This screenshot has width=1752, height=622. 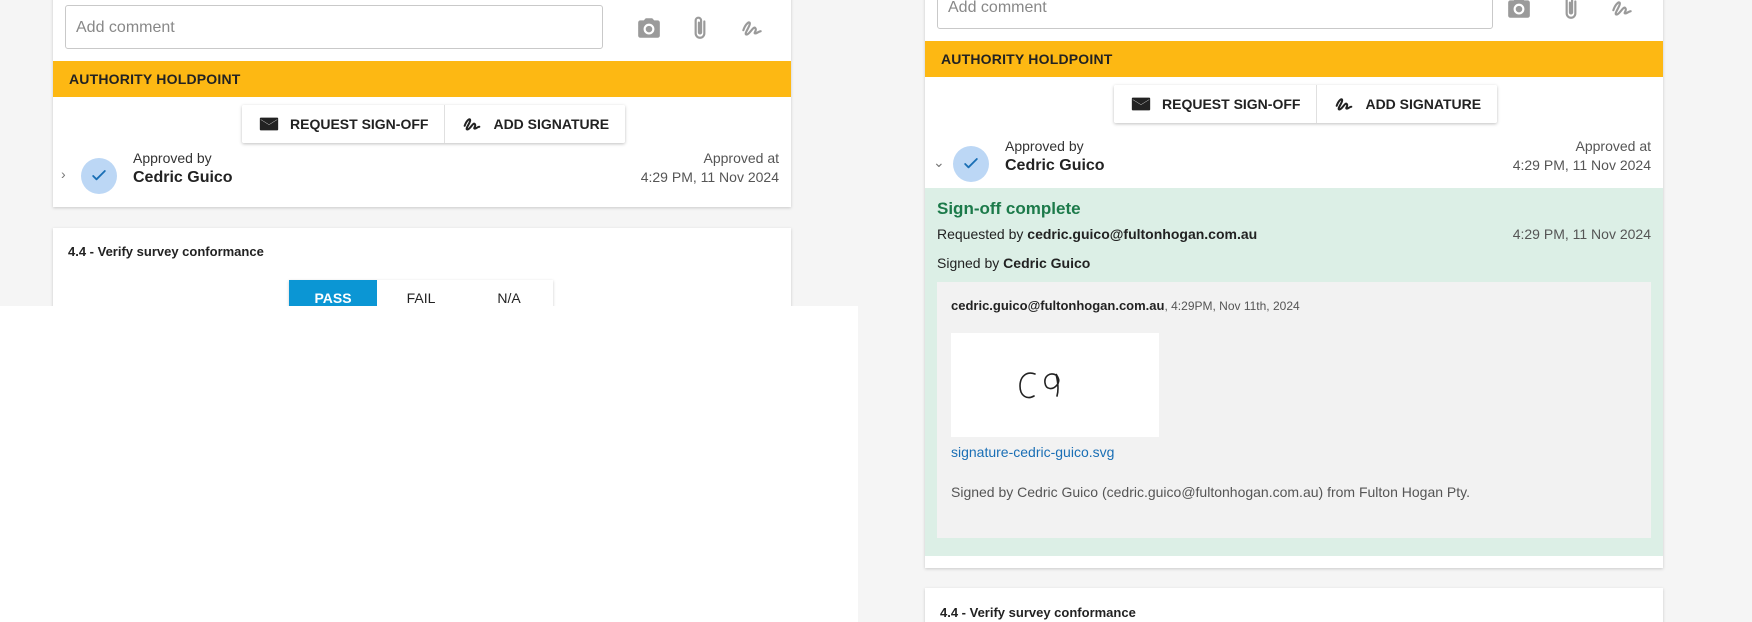 I want to click on signoff-title: Sign-off complete, so click(x=1009, y=208).